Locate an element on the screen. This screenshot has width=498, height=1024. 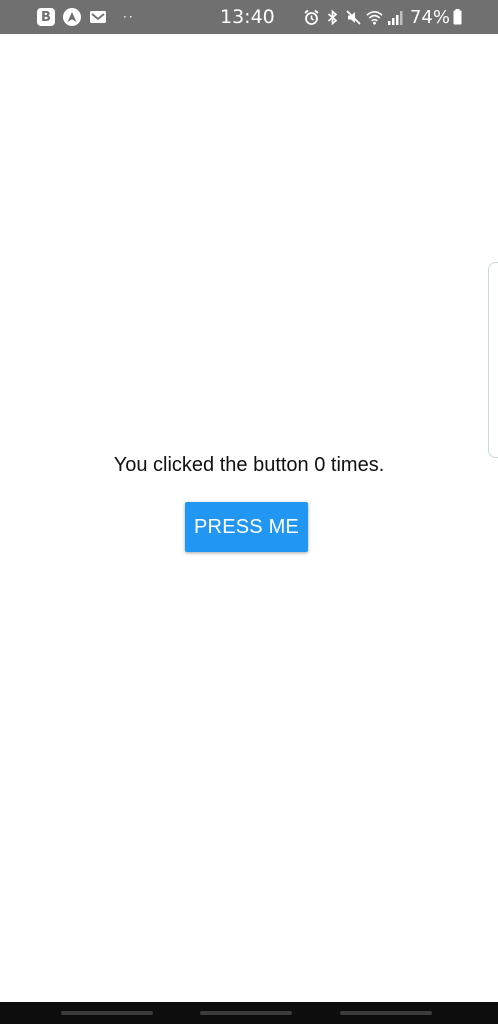
status-bar: B ·· 13:40 74% is located at coordinates (249, 17).